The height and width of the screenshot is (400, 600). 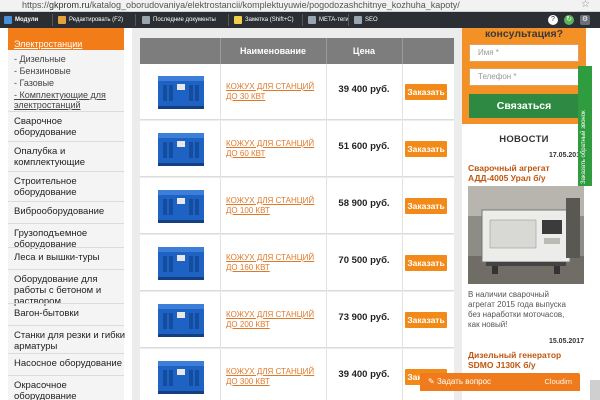 What do you see at coordinates (60, 95) in the screenshot?
I see `sidebar-sub-components: - Комплектующие для` at bounding box center [60, 95].